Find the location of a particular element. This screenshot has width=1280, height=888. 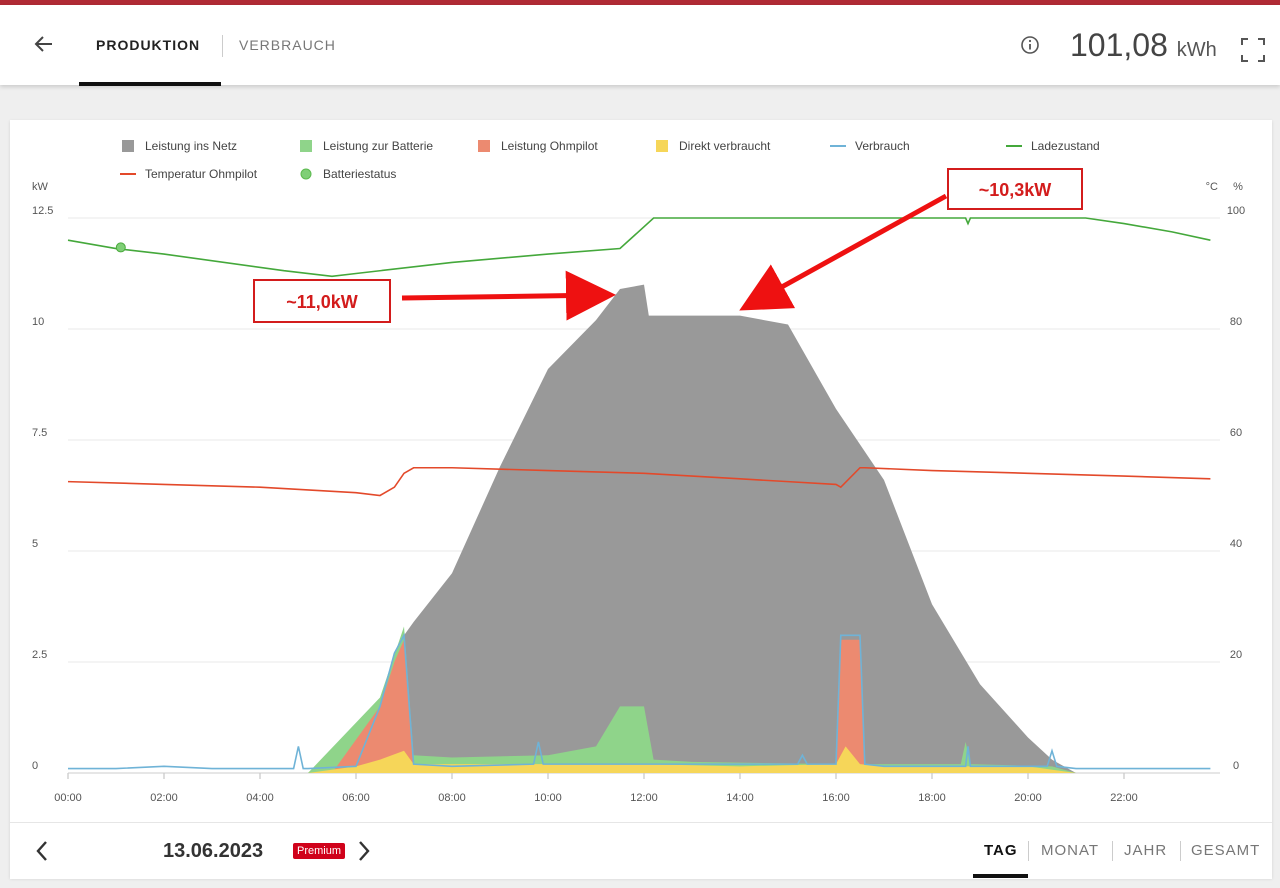

x-tick-label: 08:00 is located at coordinates (452, 798).